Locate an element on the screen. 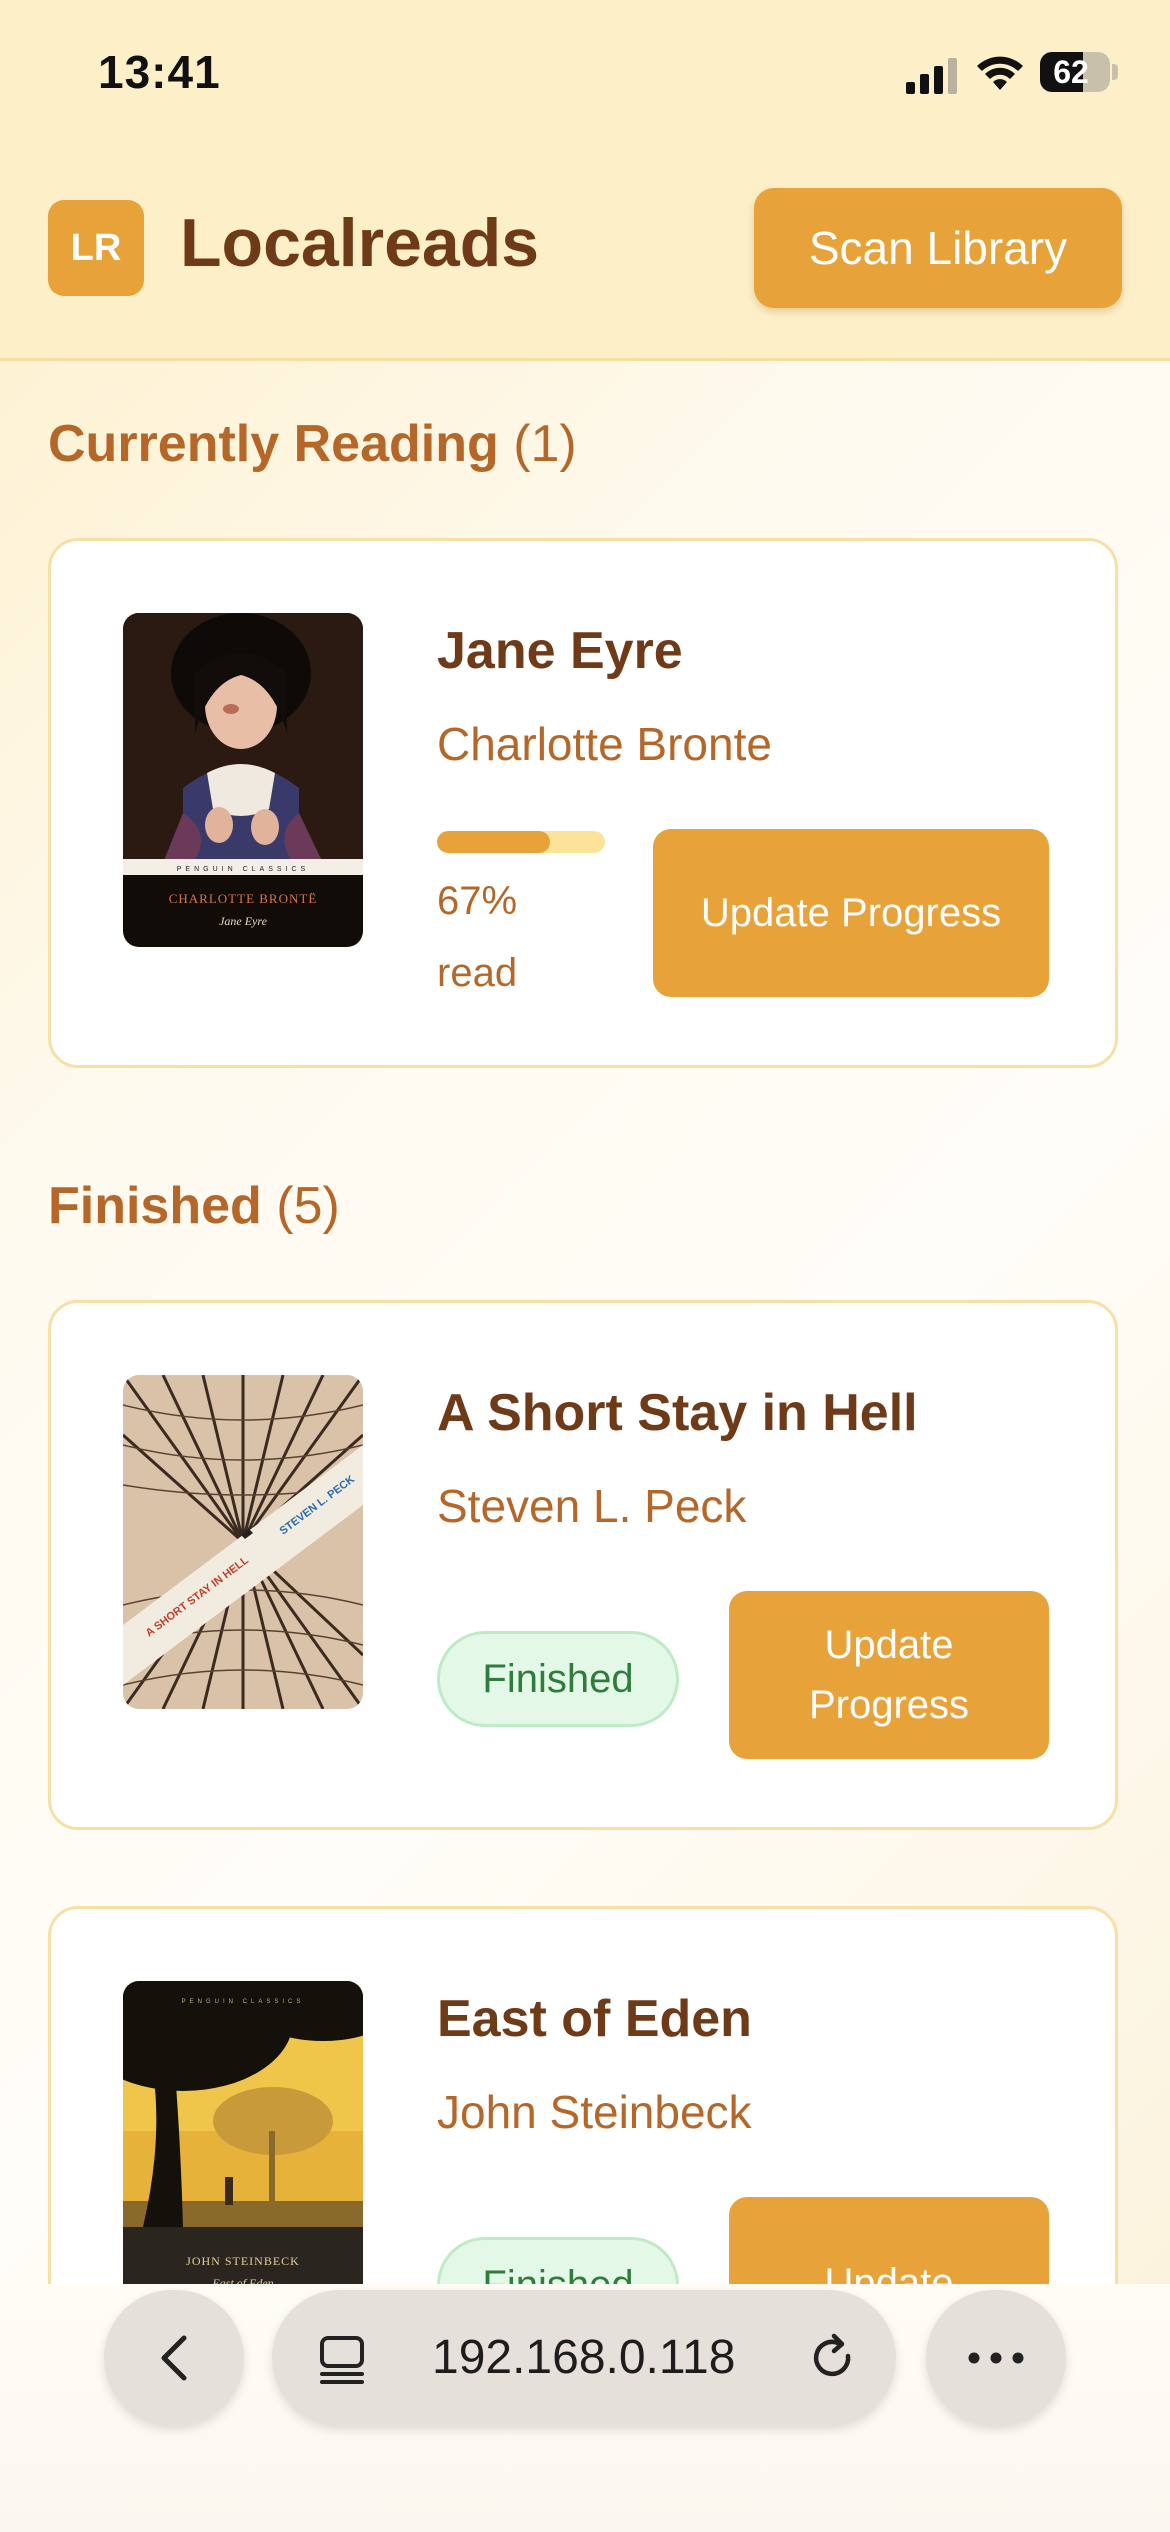 Image resolution: width=1170 pixels, height=2532 pixels. progress-bar-fill is located at coordinates (493, 842).